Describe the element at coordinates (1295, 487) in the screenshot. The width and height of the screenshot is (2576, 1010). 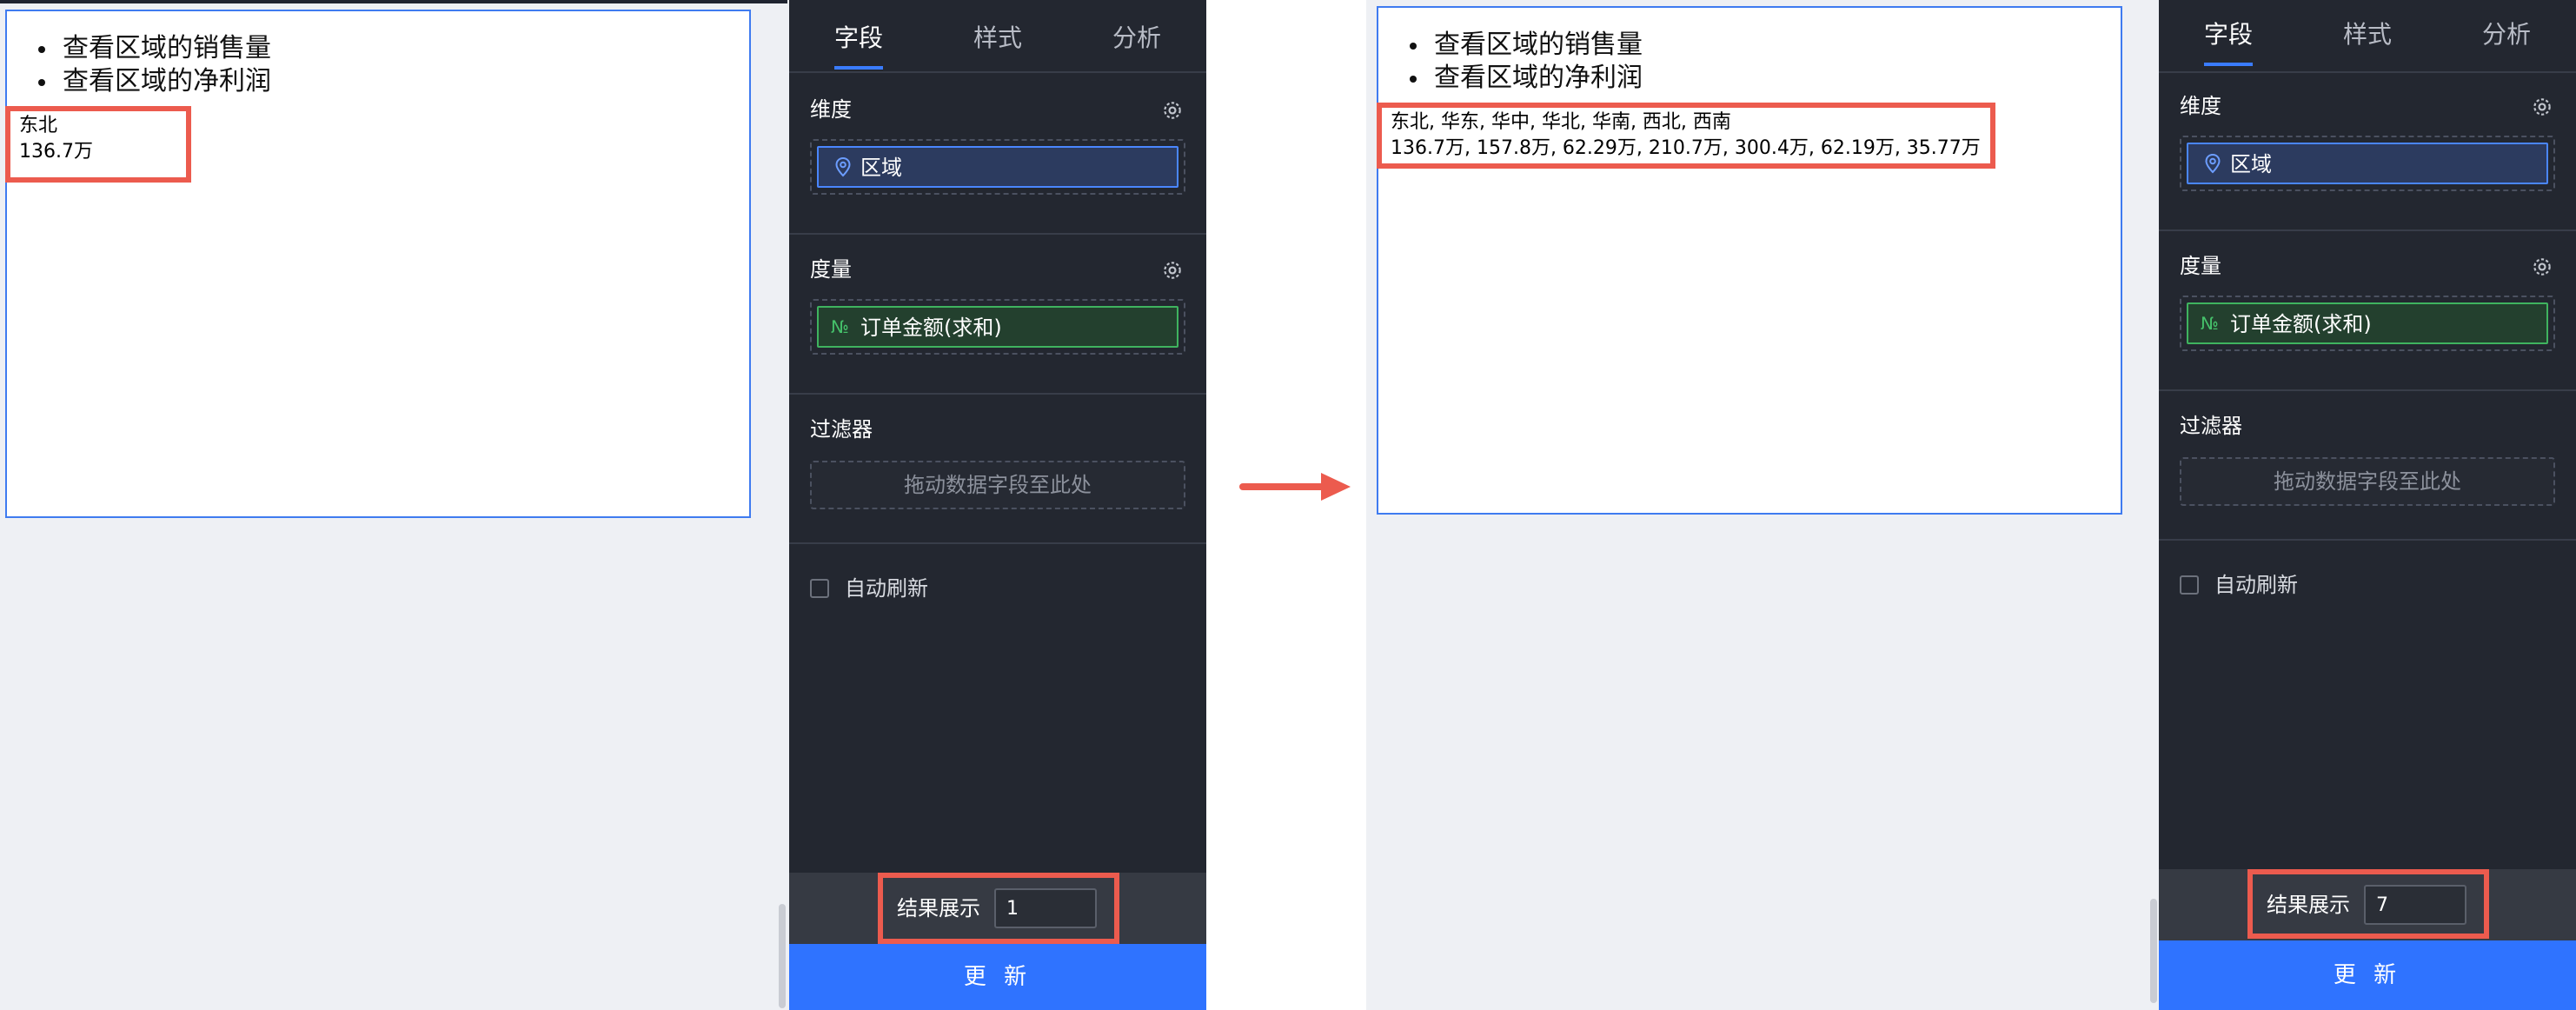
I see `right-arrow-icon` at that location.